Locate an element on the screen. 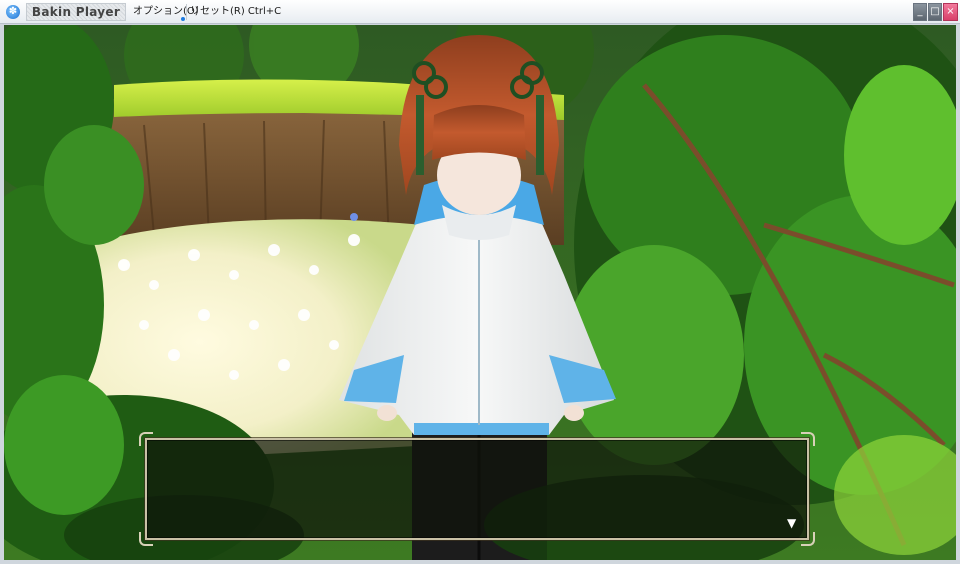 The image size is (960, 564). app-title: Bakin Player is located at coordinates (76, 12).